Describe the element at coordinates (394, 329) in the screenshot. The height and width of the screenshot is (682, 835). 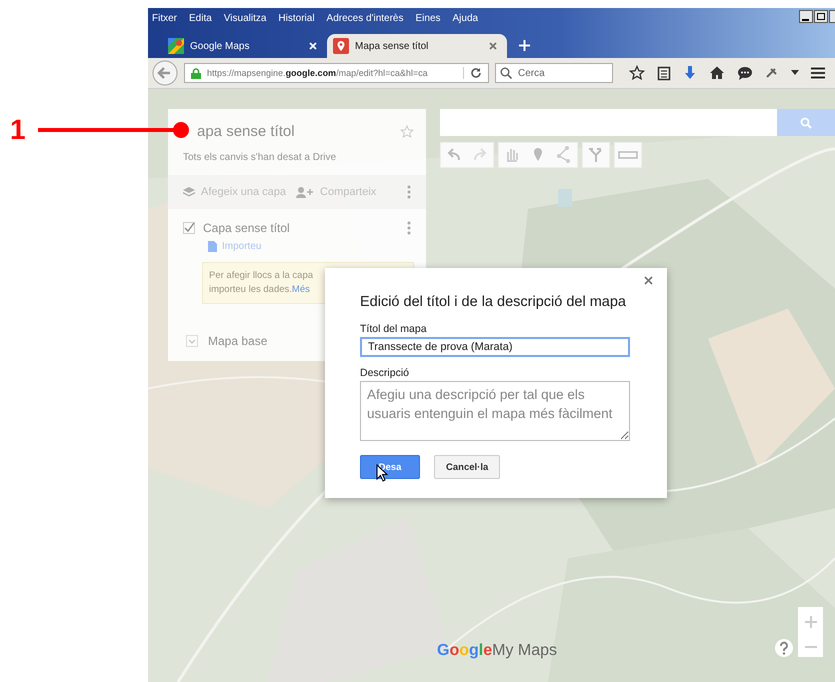
I see `field-label: Títol del mapa` at that location.